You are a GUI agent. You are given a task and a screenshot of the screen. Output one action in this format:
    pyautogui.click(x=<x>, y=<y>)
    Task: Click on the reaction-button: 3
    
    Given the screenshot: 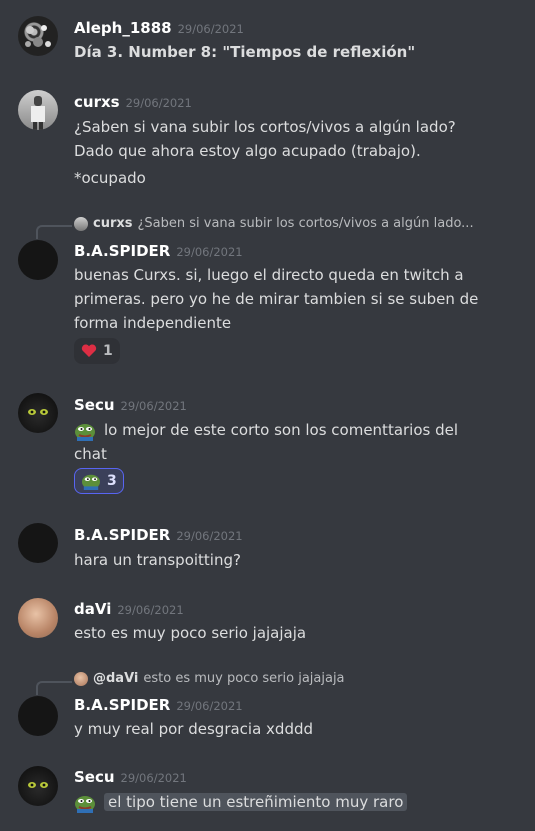 What is the action you would take?
    pyautogui.click(x=99, y=481)
    